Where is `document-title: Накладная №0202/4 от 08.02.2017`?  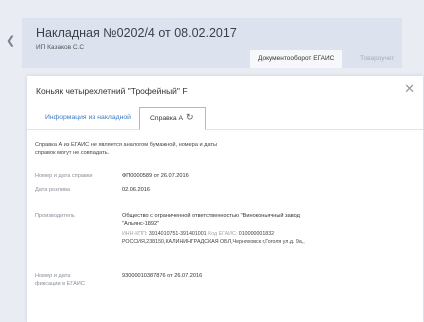
document-title: Накладная №0202/4 от 08.02.2017 is located at coordinates (136, 33).